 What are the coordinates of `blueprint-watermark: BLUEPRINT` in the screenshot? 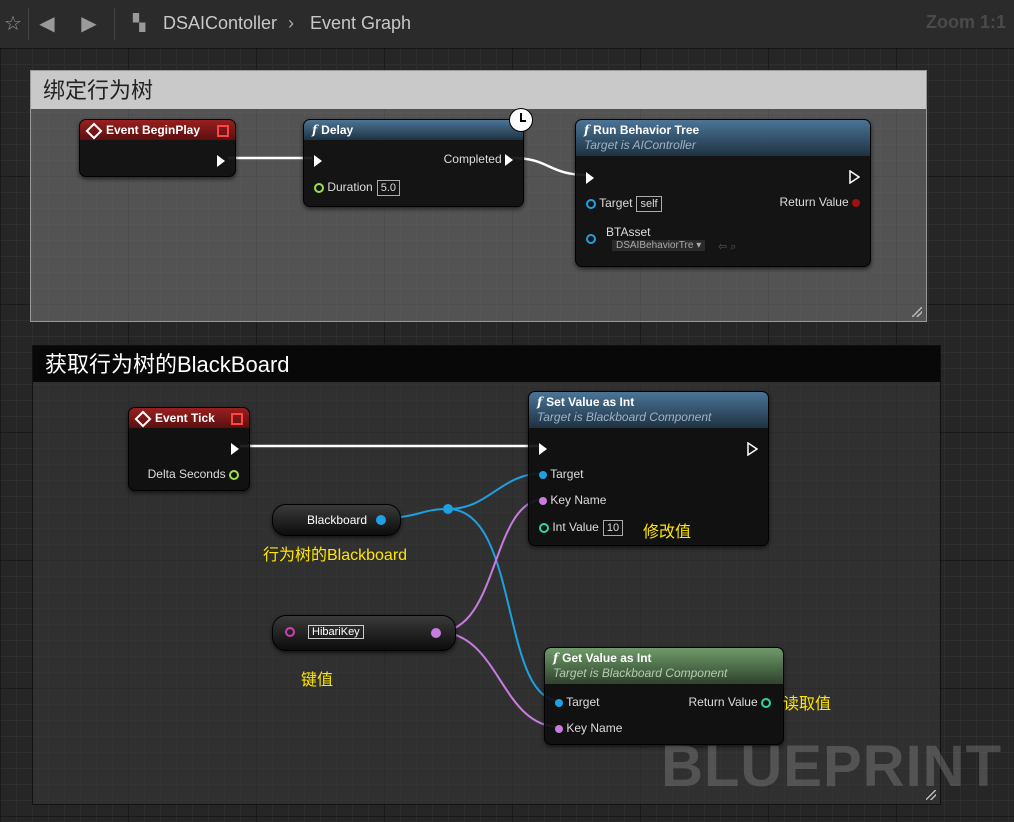 It's located at (831, 766).